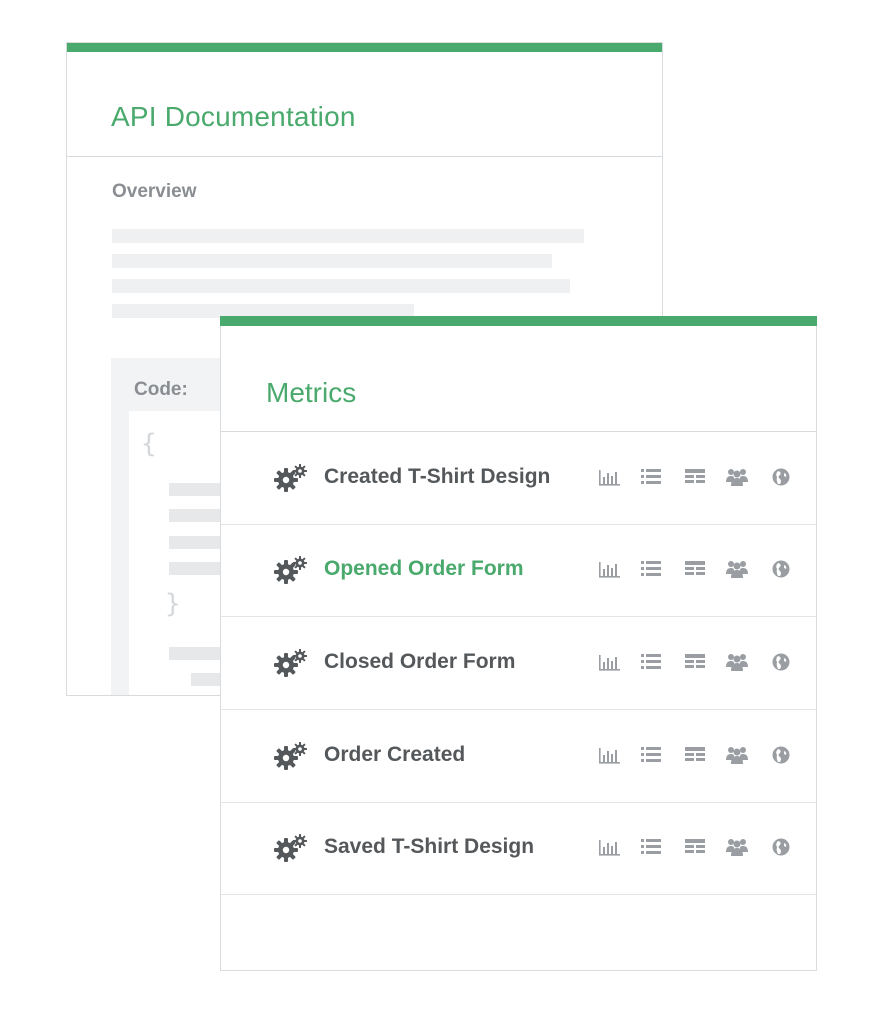 The width and height of the screenshot is (896, 1024). Describe the element at coordinates (233, 116) in the screenshot. I see `api-doc-title: API Documentation` at that location.